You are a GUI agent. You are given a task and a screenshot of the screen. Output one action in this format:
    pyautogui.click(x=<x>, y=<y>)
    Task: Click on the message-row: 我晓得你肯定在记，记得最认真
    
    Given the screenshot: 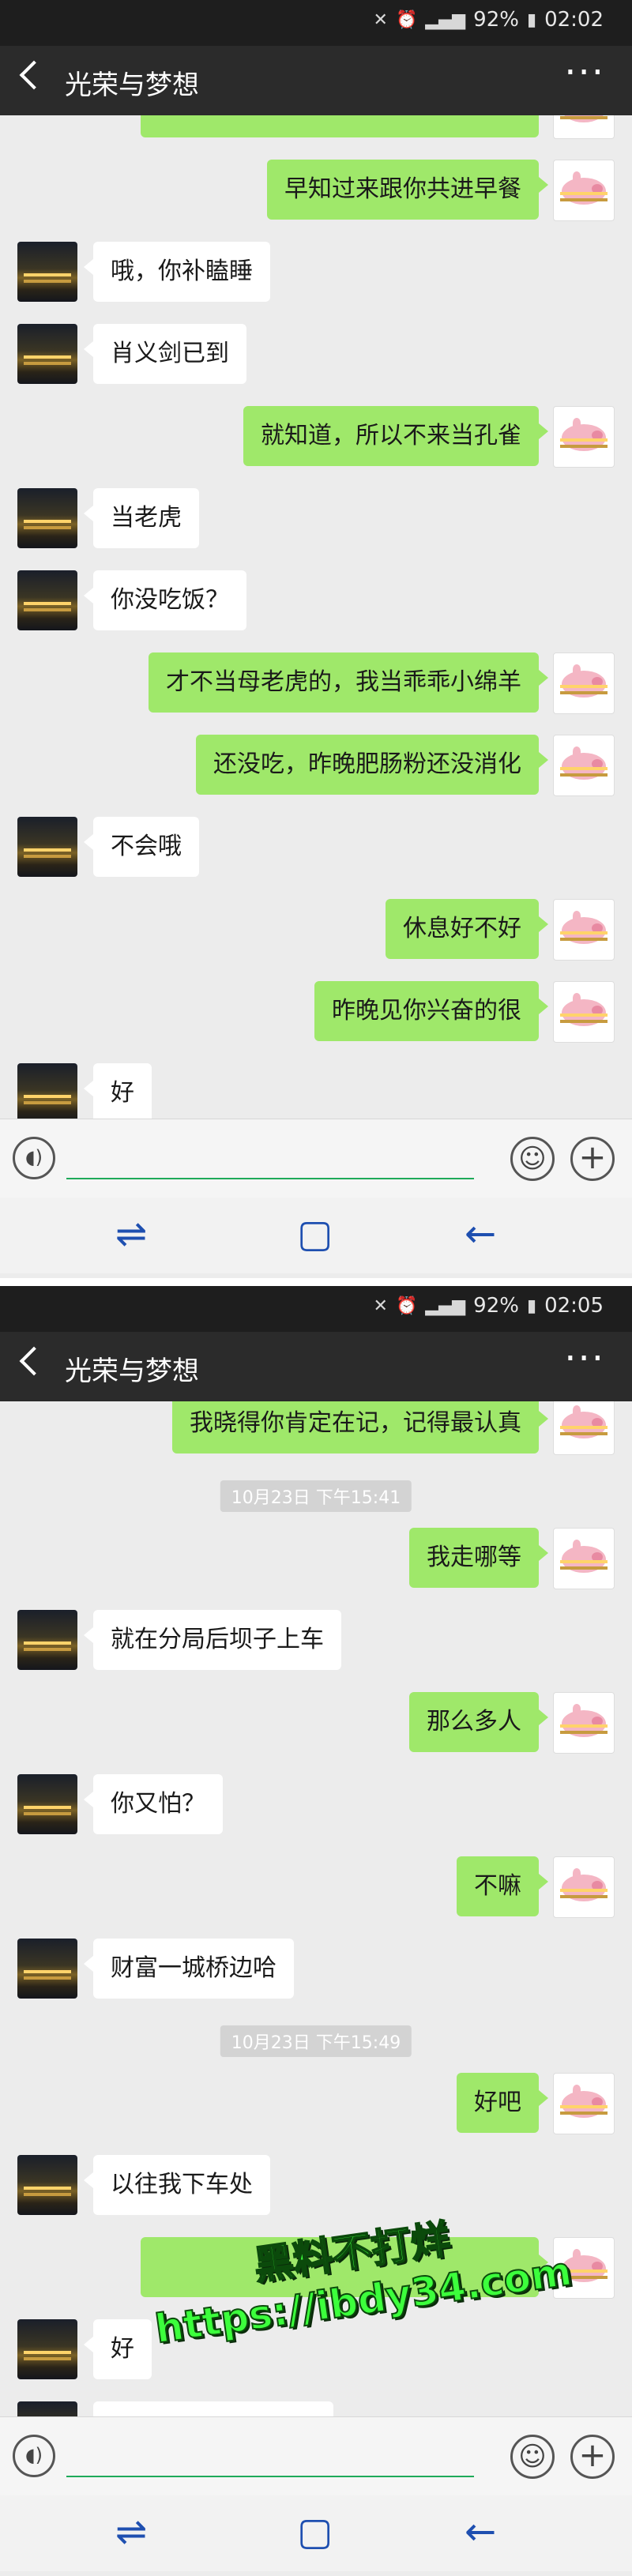 What is the action you would take?
    pyautogui.click(x=316, y=1431)
    